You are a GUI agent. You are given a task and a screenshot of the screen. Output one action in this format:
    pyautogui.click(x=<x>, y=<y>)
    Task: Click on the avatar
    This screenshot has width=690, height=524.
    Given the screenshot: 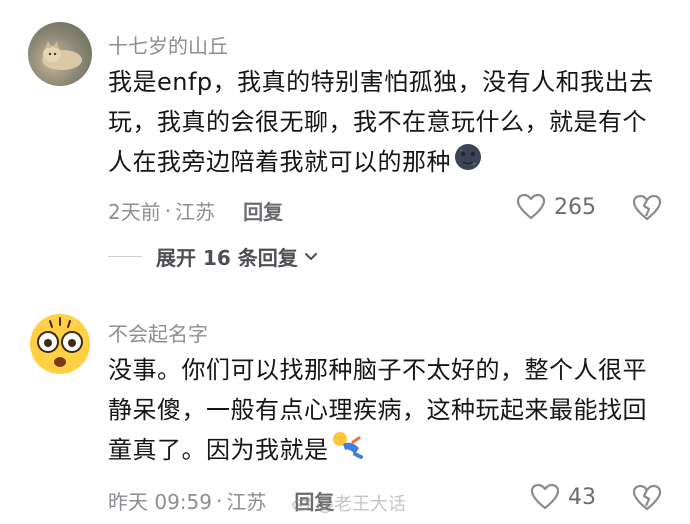 What is the action you would take?
    pyautogui.click(x=60, y=344)
    